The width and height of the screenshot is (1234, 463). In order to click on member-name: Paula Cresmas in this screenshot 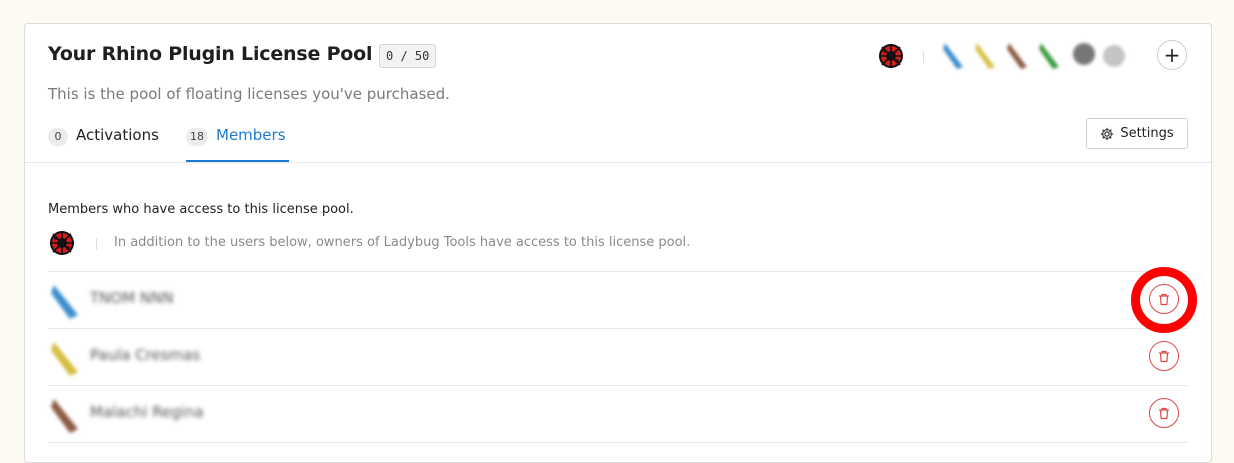, I will do `click(145, 355)`.